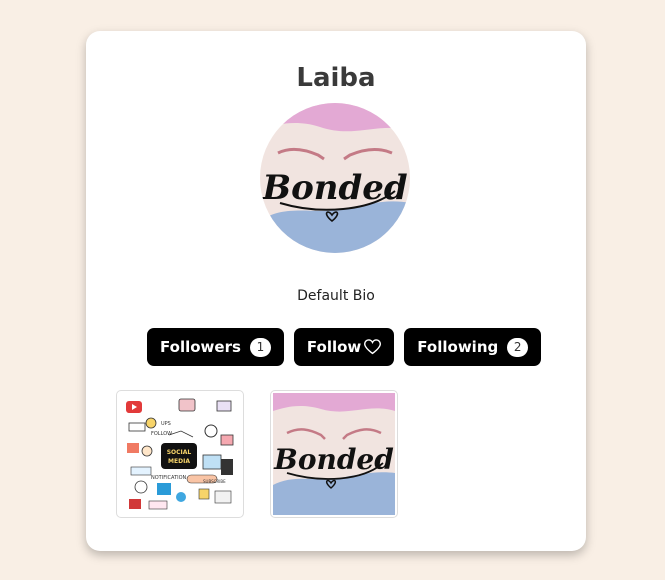  Describe the element at coordinates (334, 347) in the screenshot. I see `follow-label: Follow` at that location.